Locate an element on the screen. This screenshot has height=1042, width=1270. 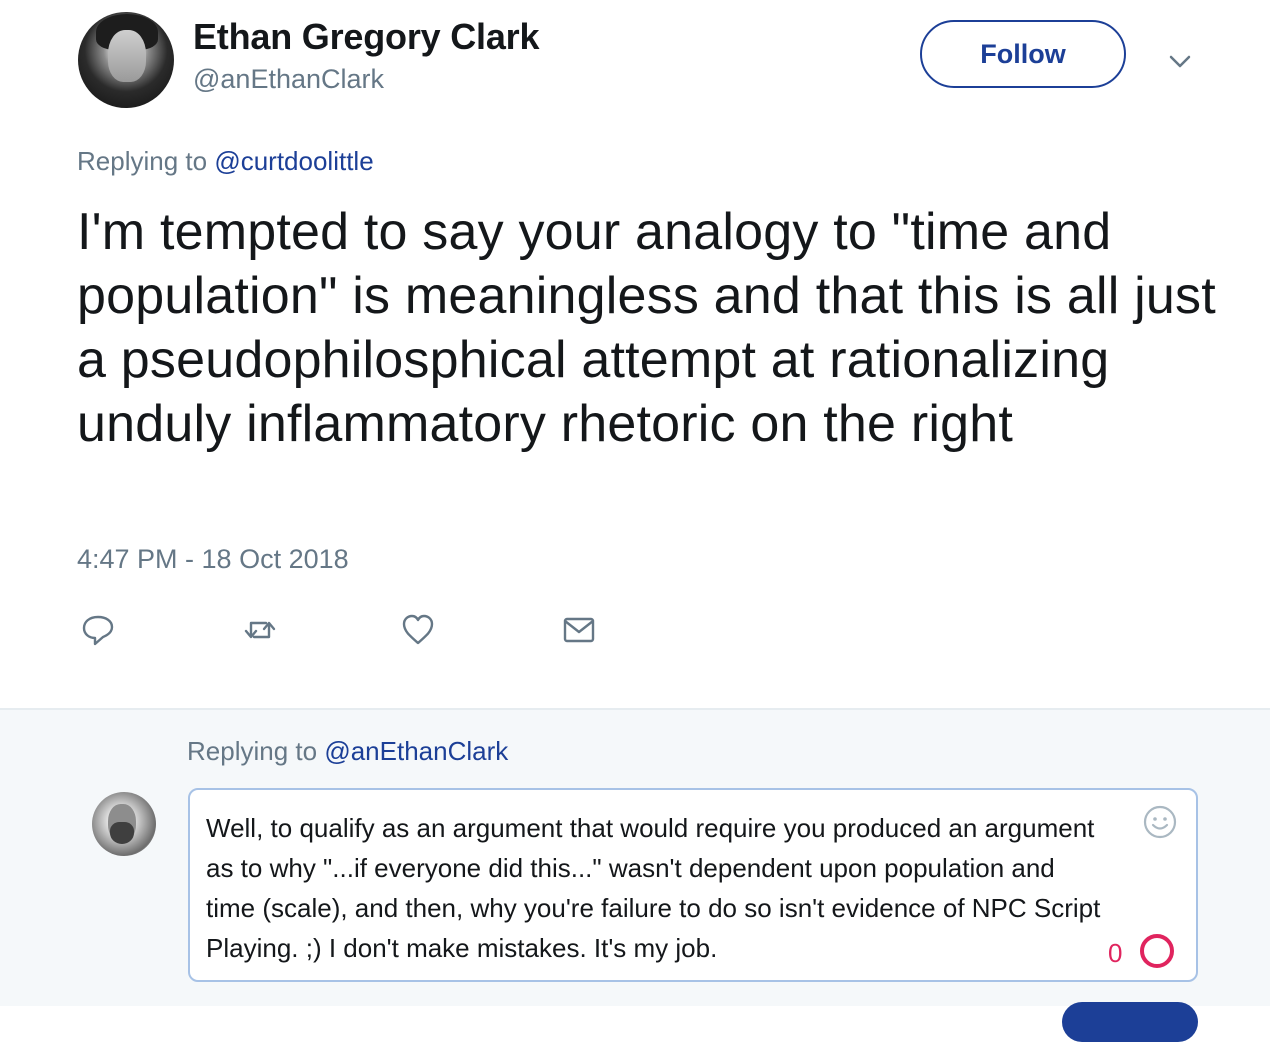
avatar-face is located at coordinates (127, 56).